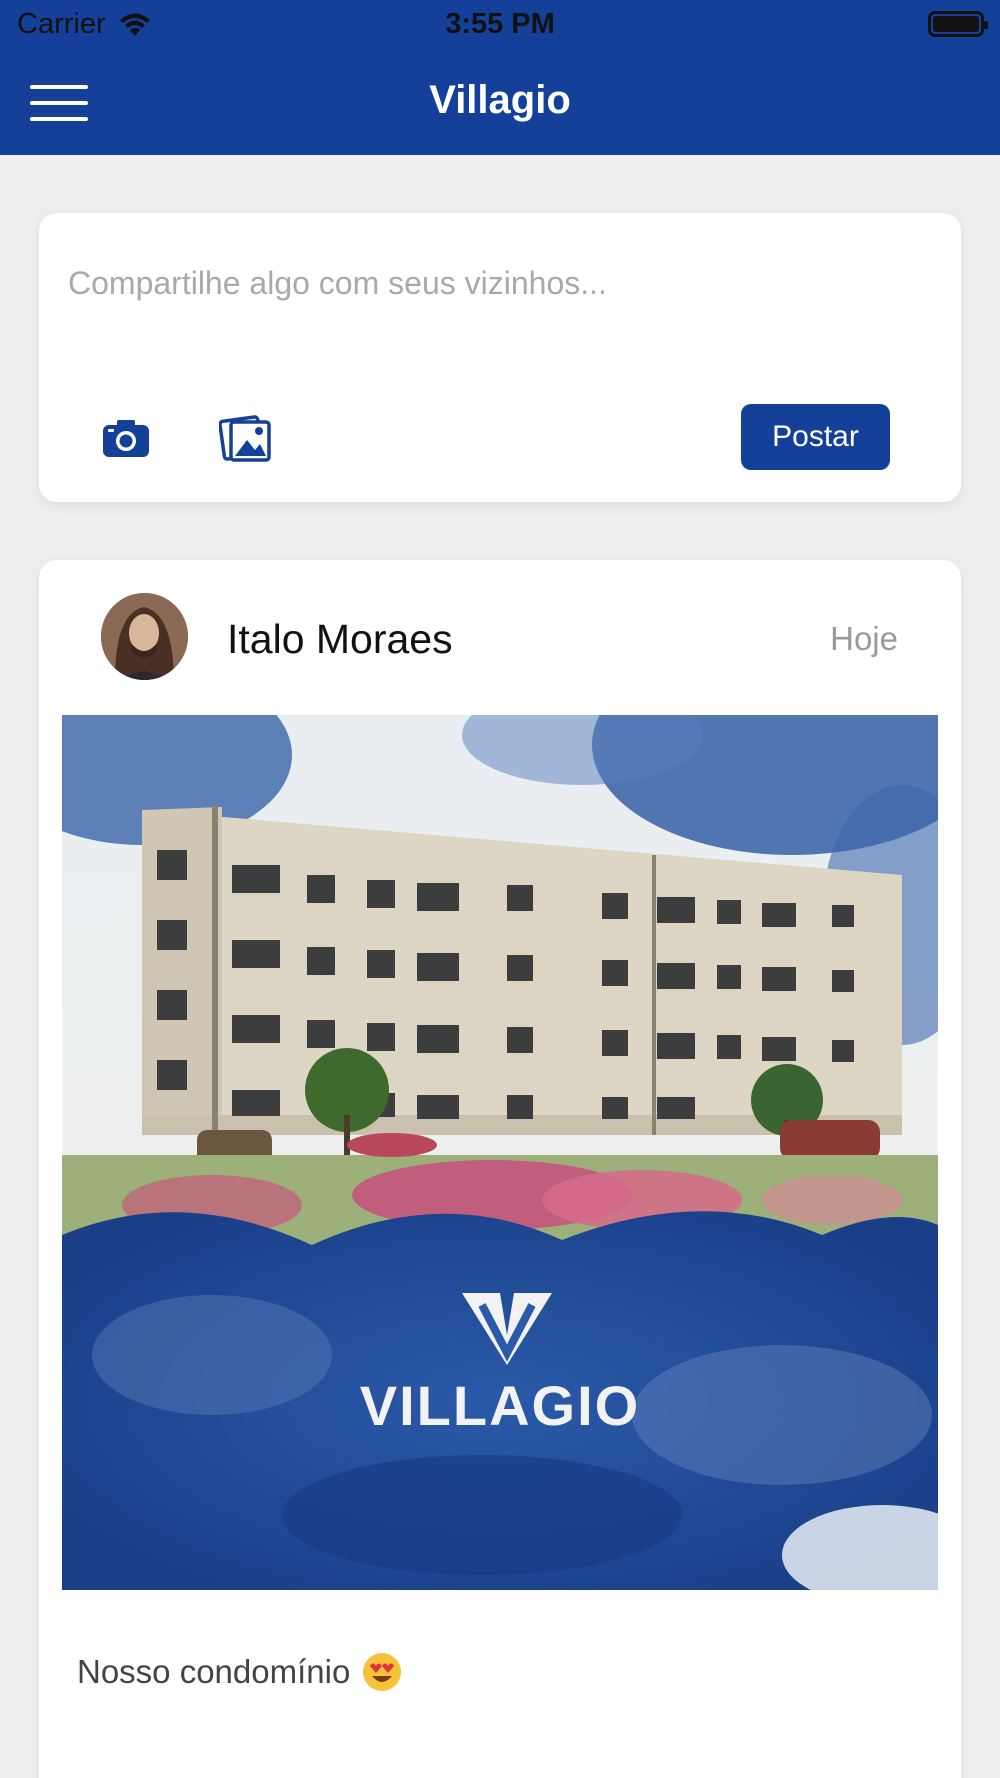 The image size is (1000, 1778). Describe the element at coordinates (382, 1672) in the screenshot. I see `heart-eyes-emoji-icon` at that location.